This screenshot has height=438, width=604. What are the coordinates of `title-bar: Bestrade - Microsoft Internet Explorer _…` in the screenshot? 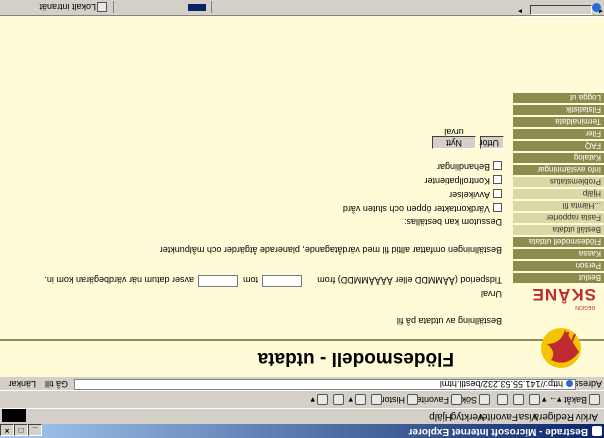 It's located at (302, 431).